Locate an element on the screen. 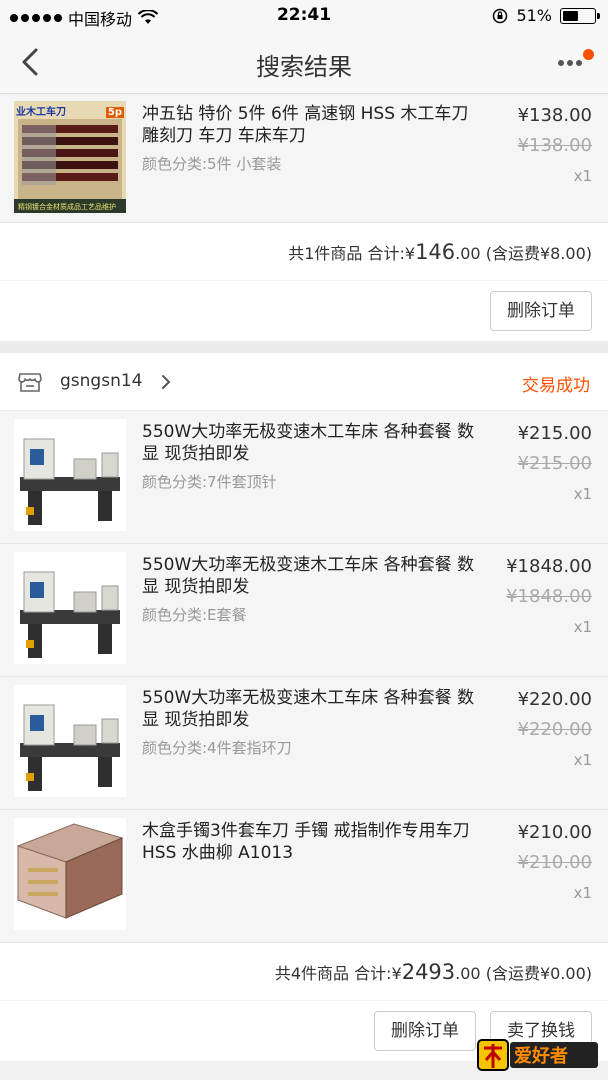 The width and height of the screenshot is (608, 1080). more-button is located at coordinates (574, 62).